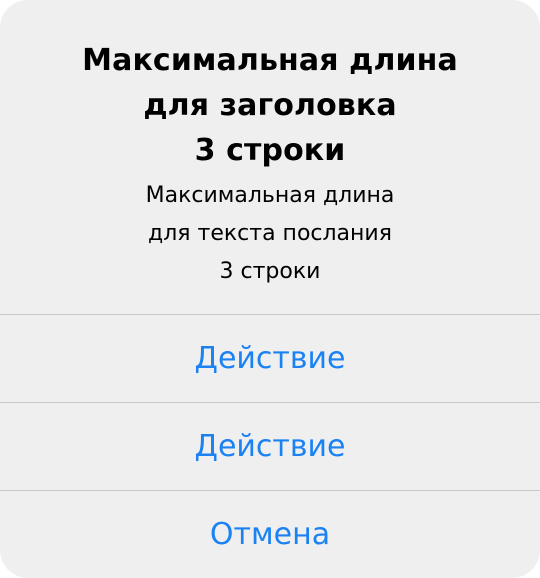 This screenshot has height=578, width=540. I want to click on alert-title-line: для заголовка, so click(270, 105).